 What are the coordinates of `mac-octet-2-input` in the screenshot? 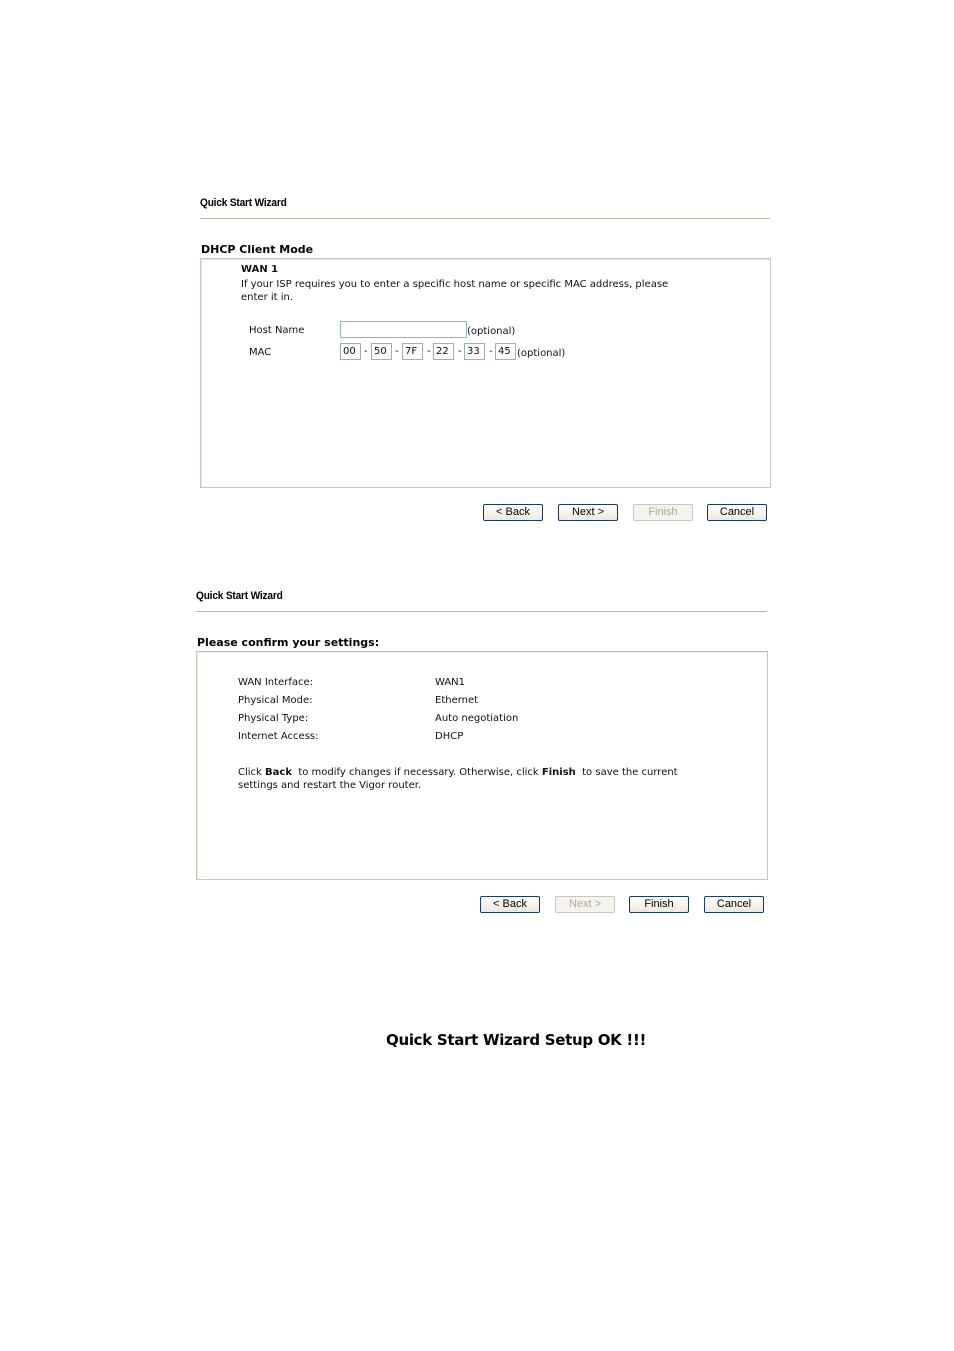 It's located at (381, 351).